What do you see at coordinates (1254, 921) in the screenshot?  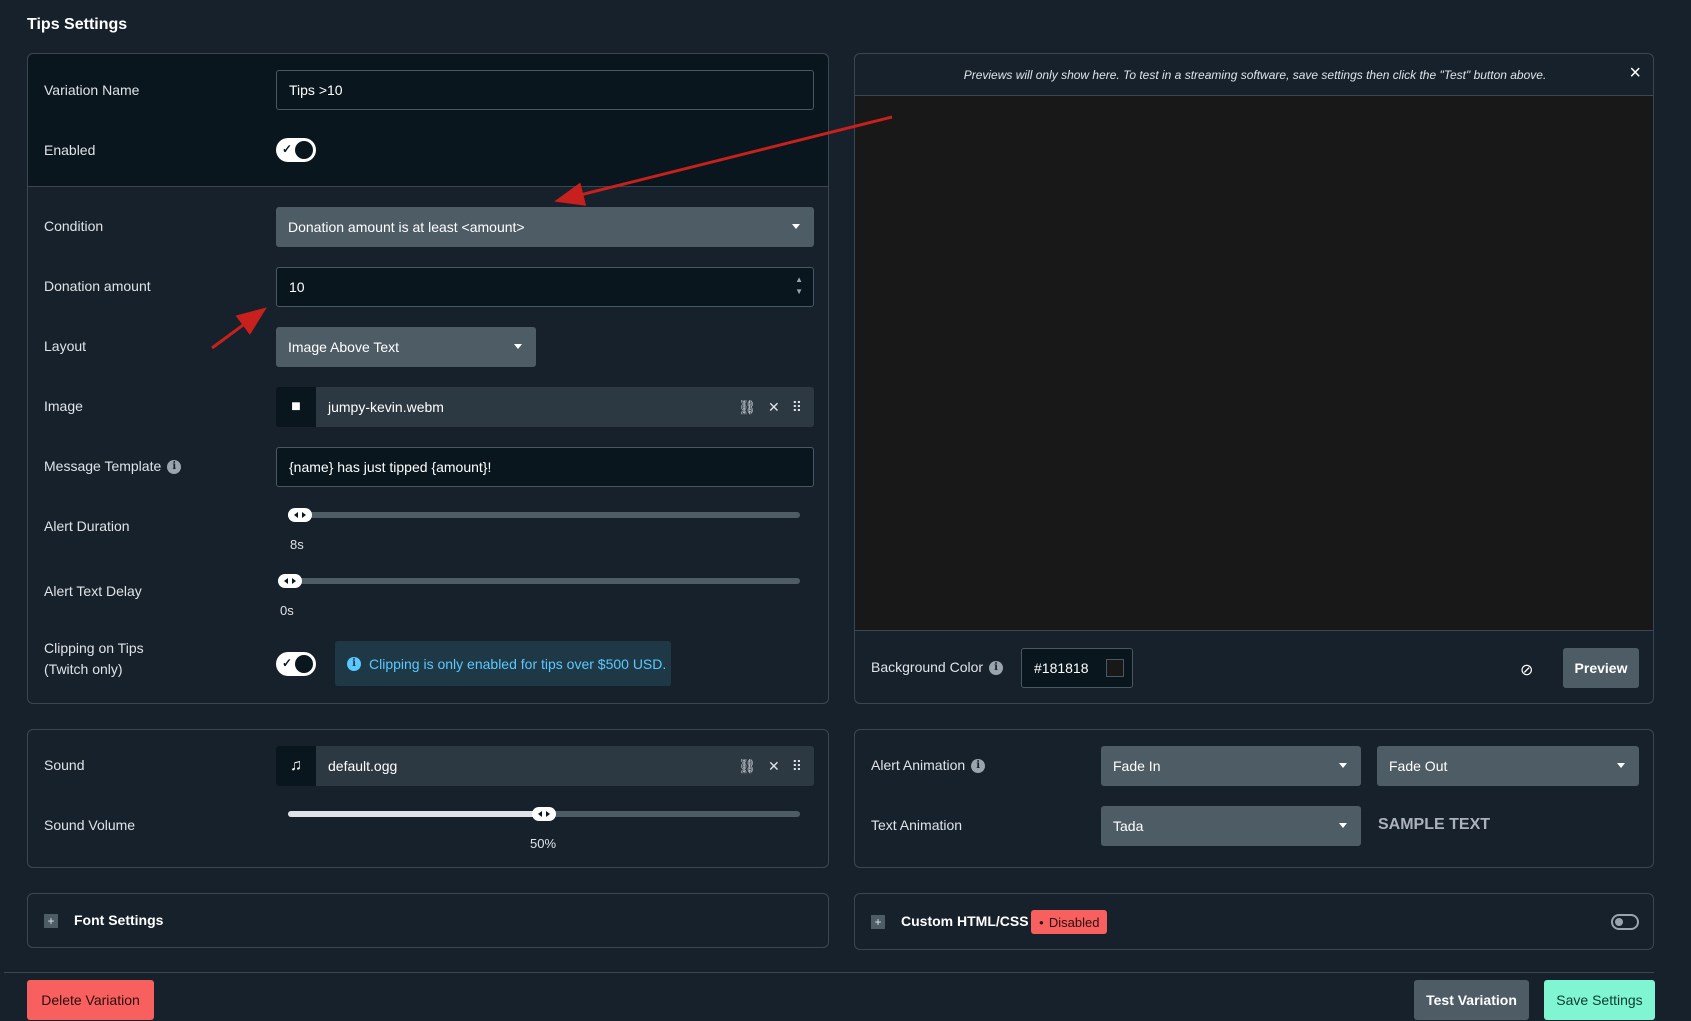 I see `custom-html-panel: + Custom HTML/CSS ● Disabled` at bounding box center [1254, 921].